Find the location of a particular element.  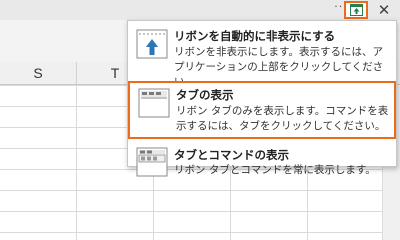

menu-option-show-tabs-and-commands: タブとコマンドの表示 リボン タブとコマンドを常に表示します。 is located at coordinates (262, 160).